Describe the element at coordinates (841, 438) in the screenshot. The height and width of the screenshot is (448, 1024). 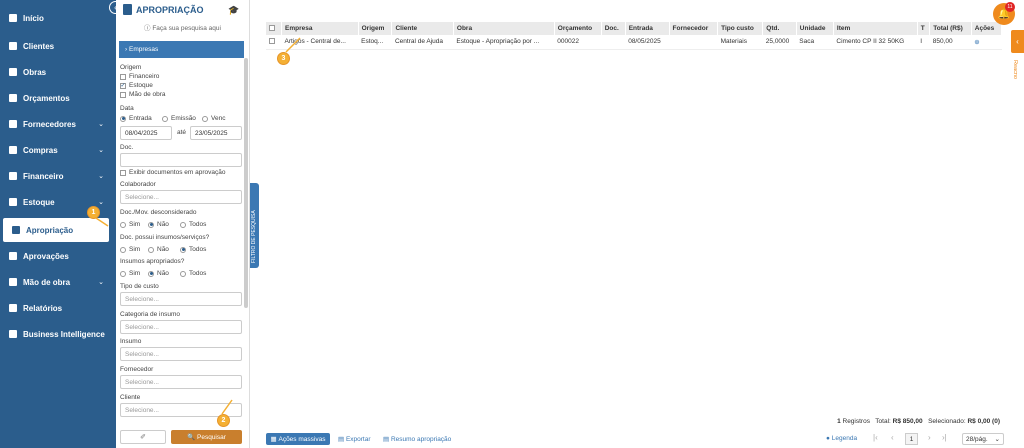
I see `legenda-link: ● Legenda` at that location.